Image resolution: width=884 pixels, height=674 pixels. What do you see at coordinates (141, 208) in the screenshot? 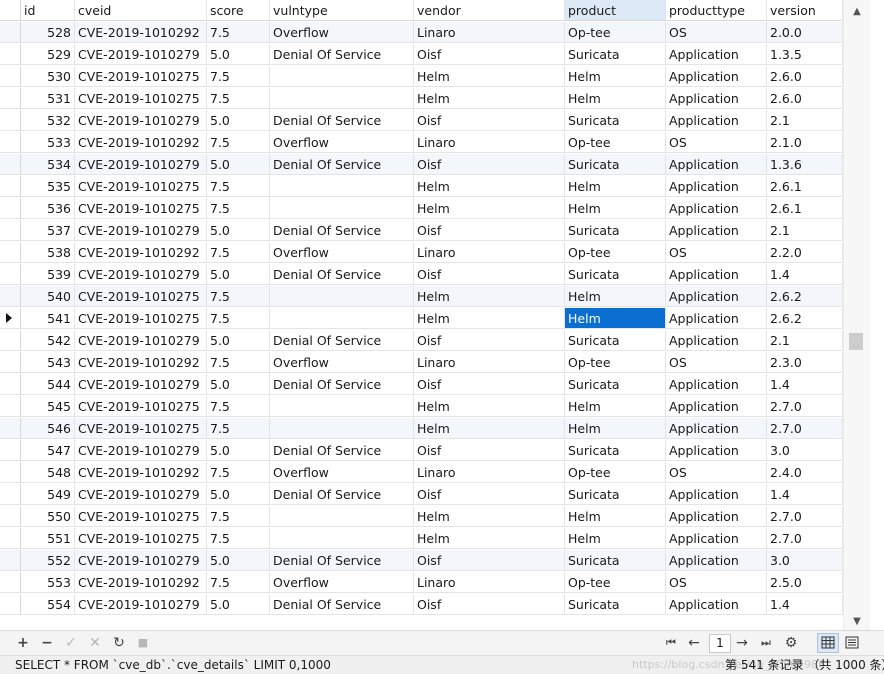
I see `cell-cveid: CVE-2019-1010275` at bounding box center [141, 208].